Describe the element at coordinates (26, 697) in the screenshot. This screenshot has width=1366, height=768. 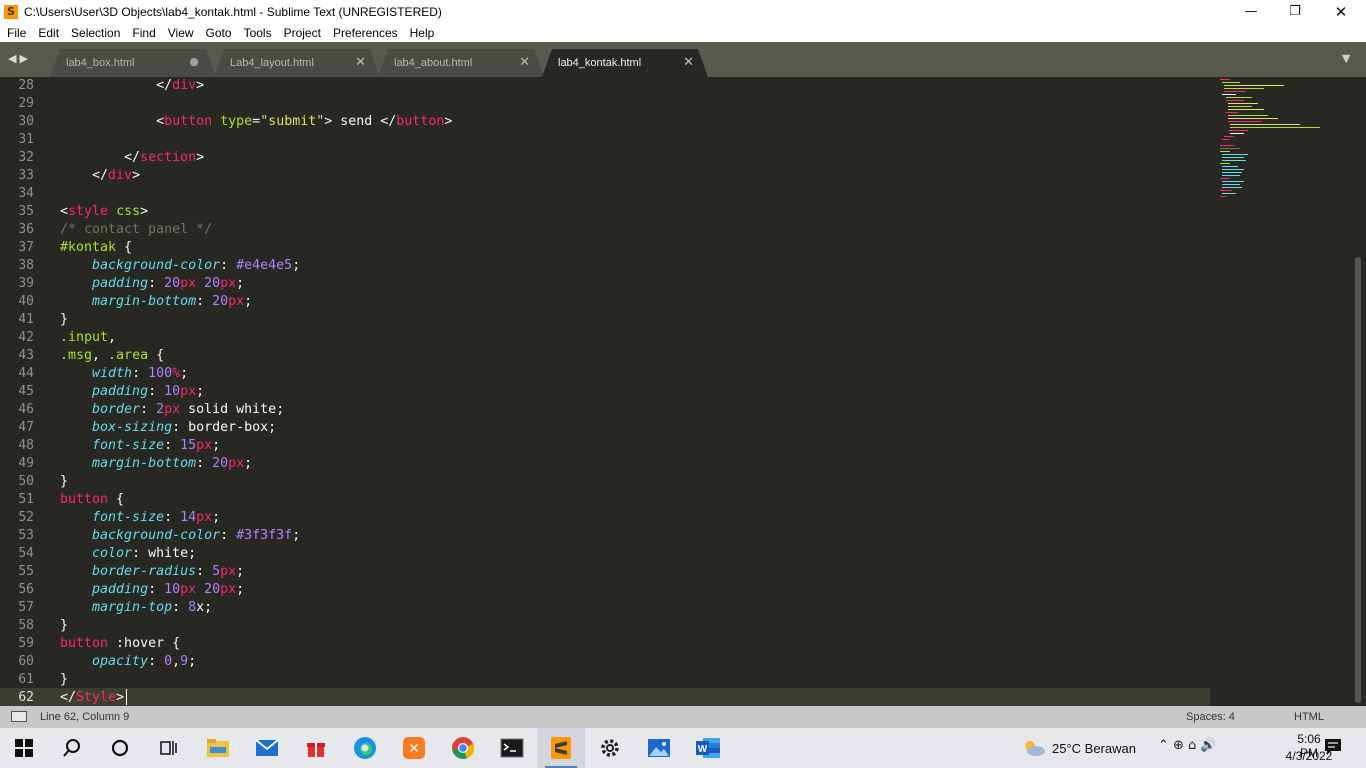
I see `line-number: 62` at that location.